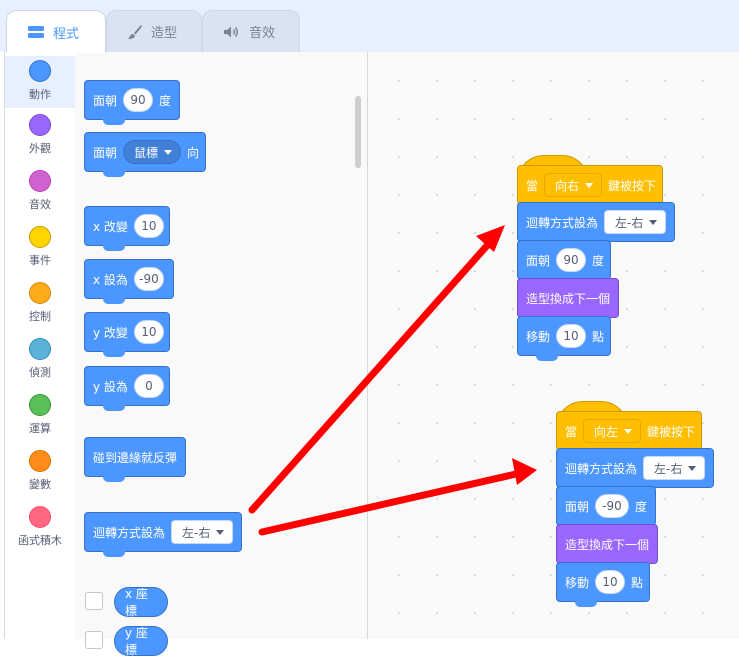 The height and width of the screenshot is (658, 739). Describe the element at coordinates (36, 32) in the screenshot. I see `code-icon` at that location.